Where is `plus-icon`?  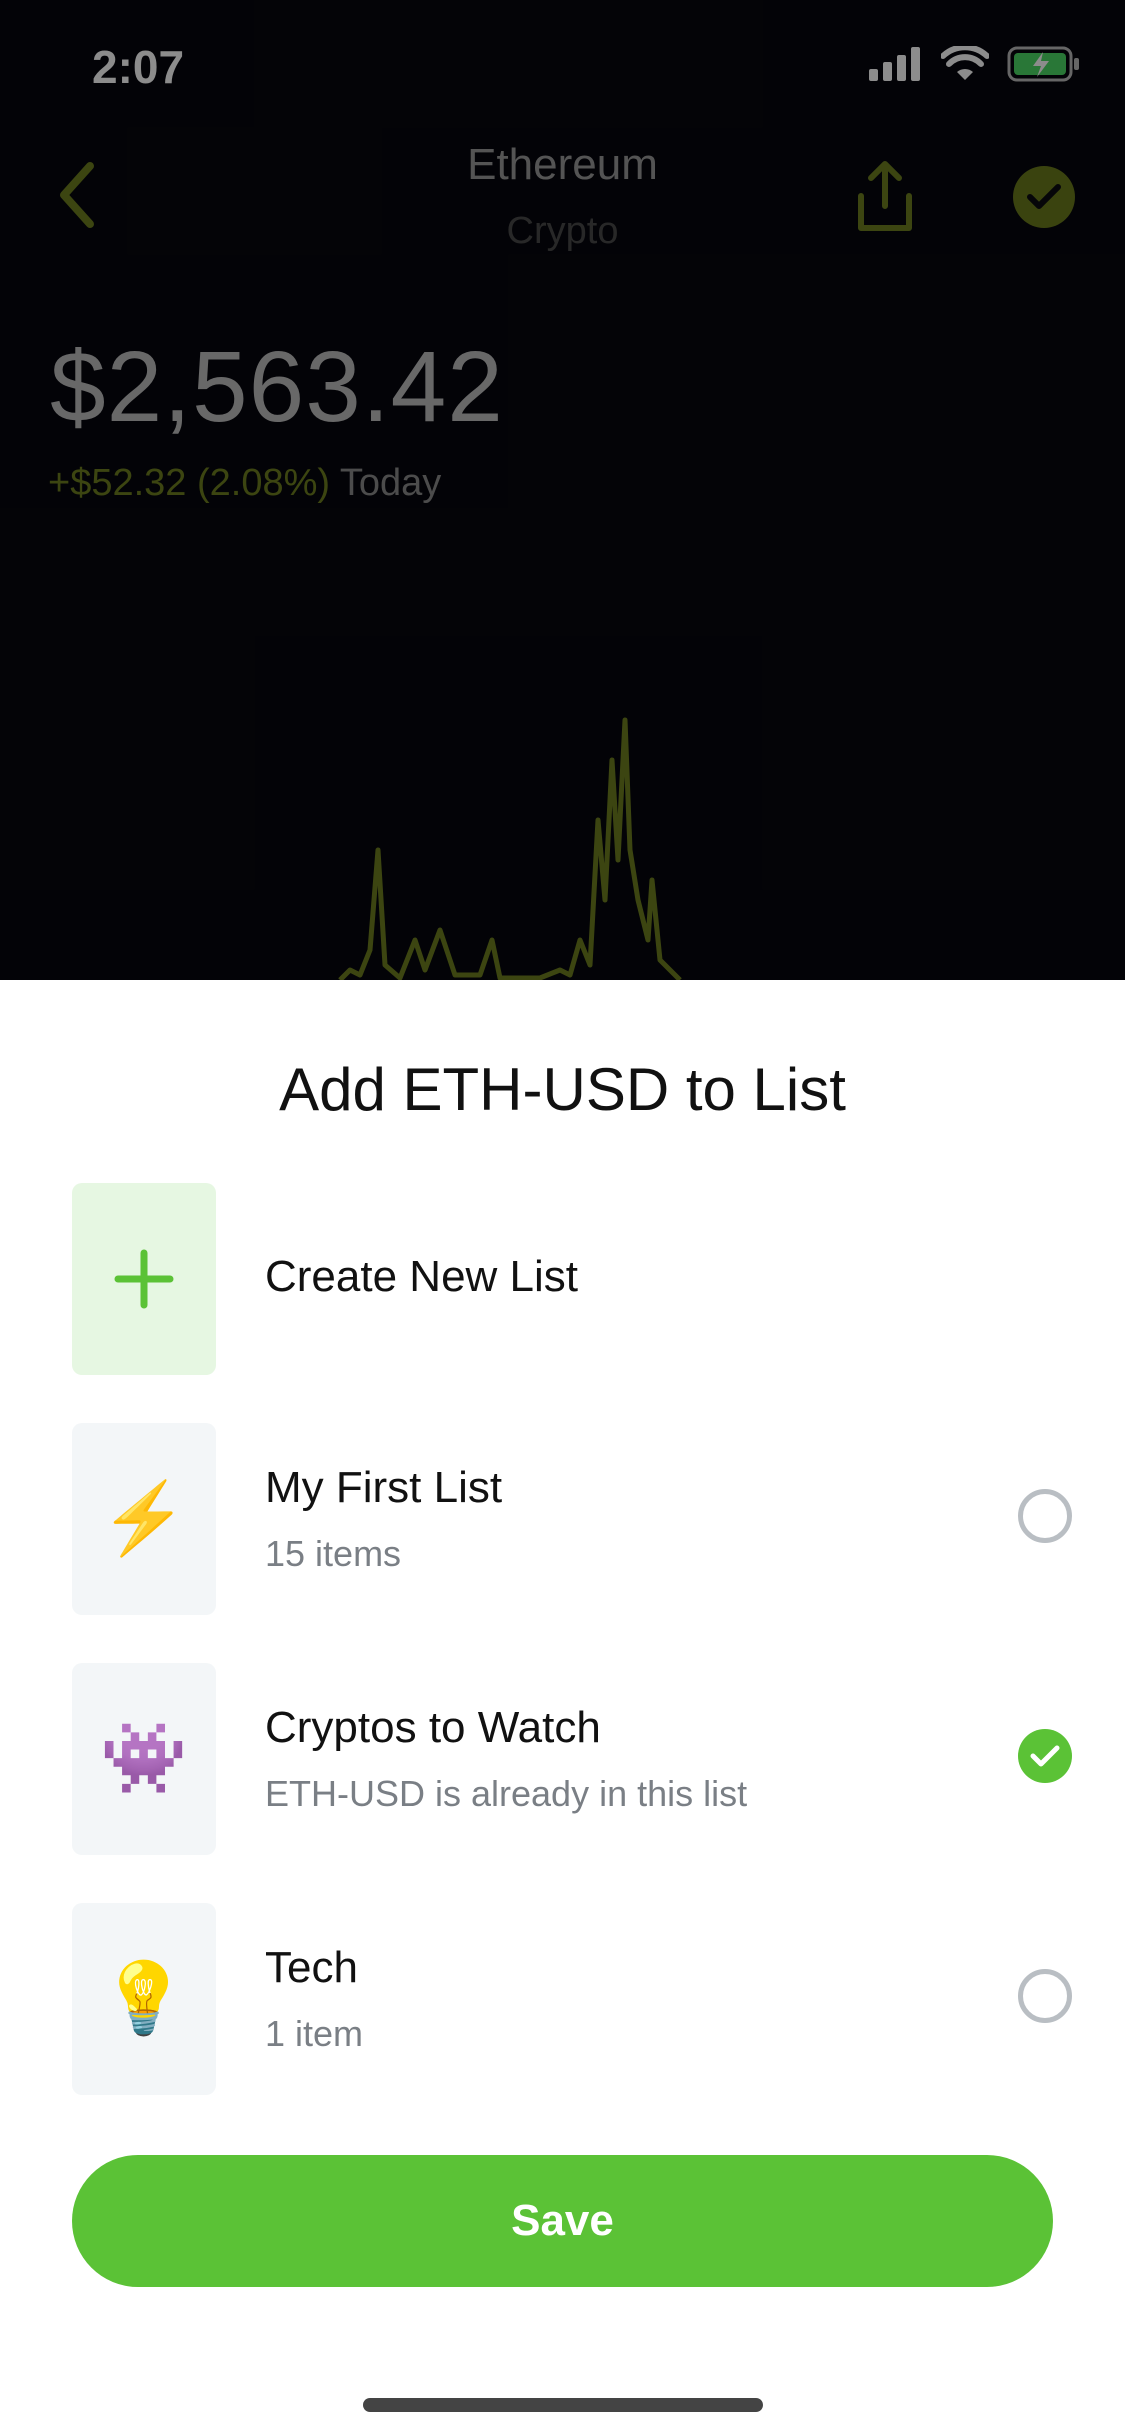
plus-icon is located at coordinates (144, 1279).